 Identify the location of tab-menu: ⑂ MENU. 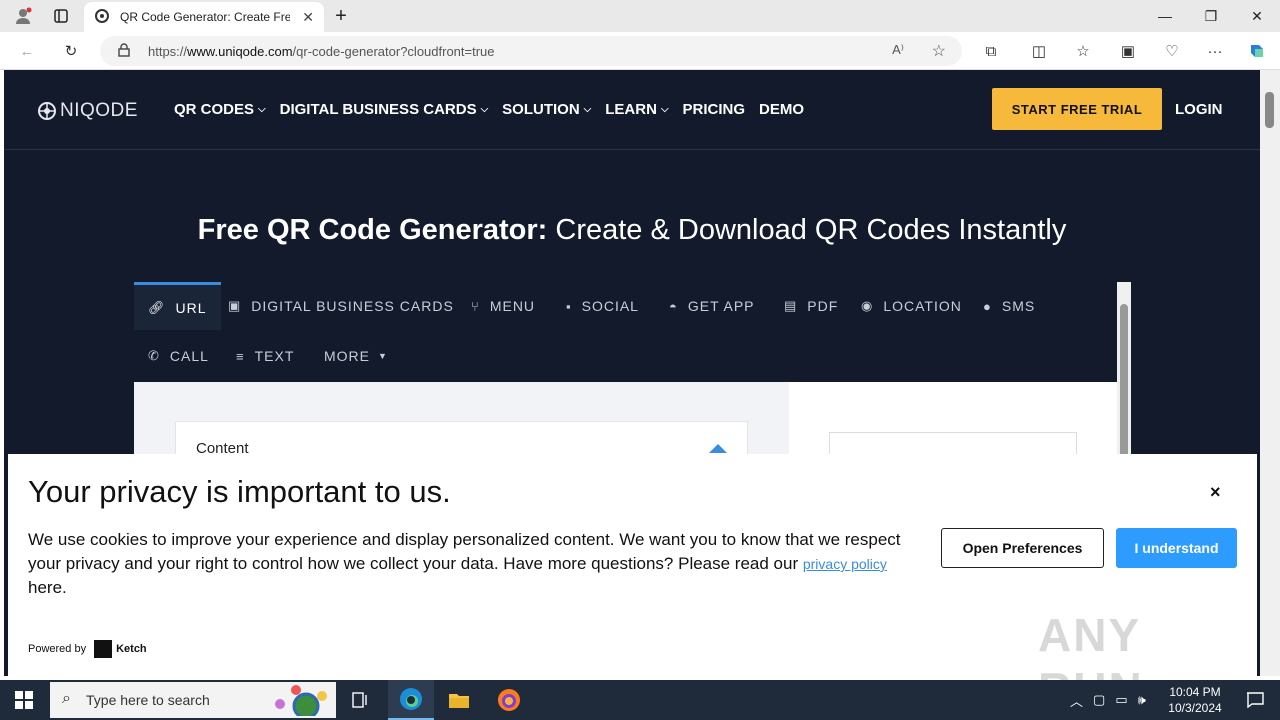
(503, 306).